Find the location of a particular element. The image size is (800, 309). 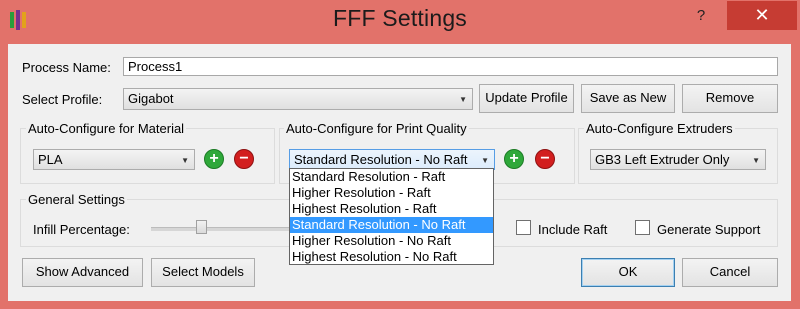

dropdown-option: Highest Resolution - Raft is located at coordinates (391, 209).